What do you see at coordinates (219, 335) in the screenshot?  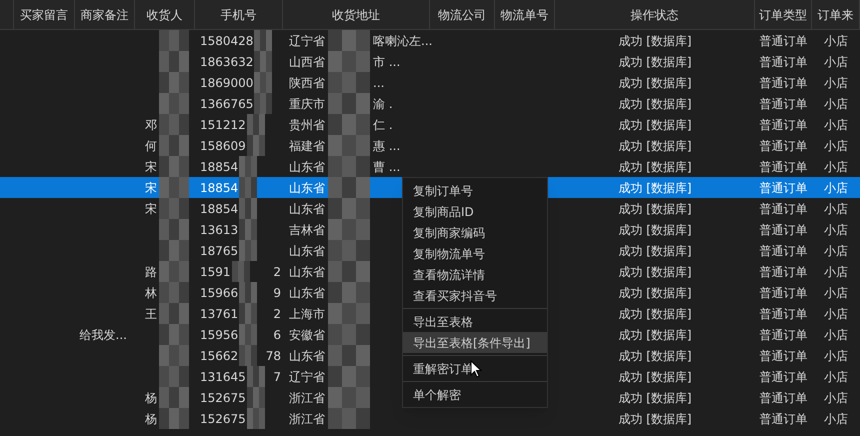 I see `table-cell-text: 15956` at bounding box center [219, 335].